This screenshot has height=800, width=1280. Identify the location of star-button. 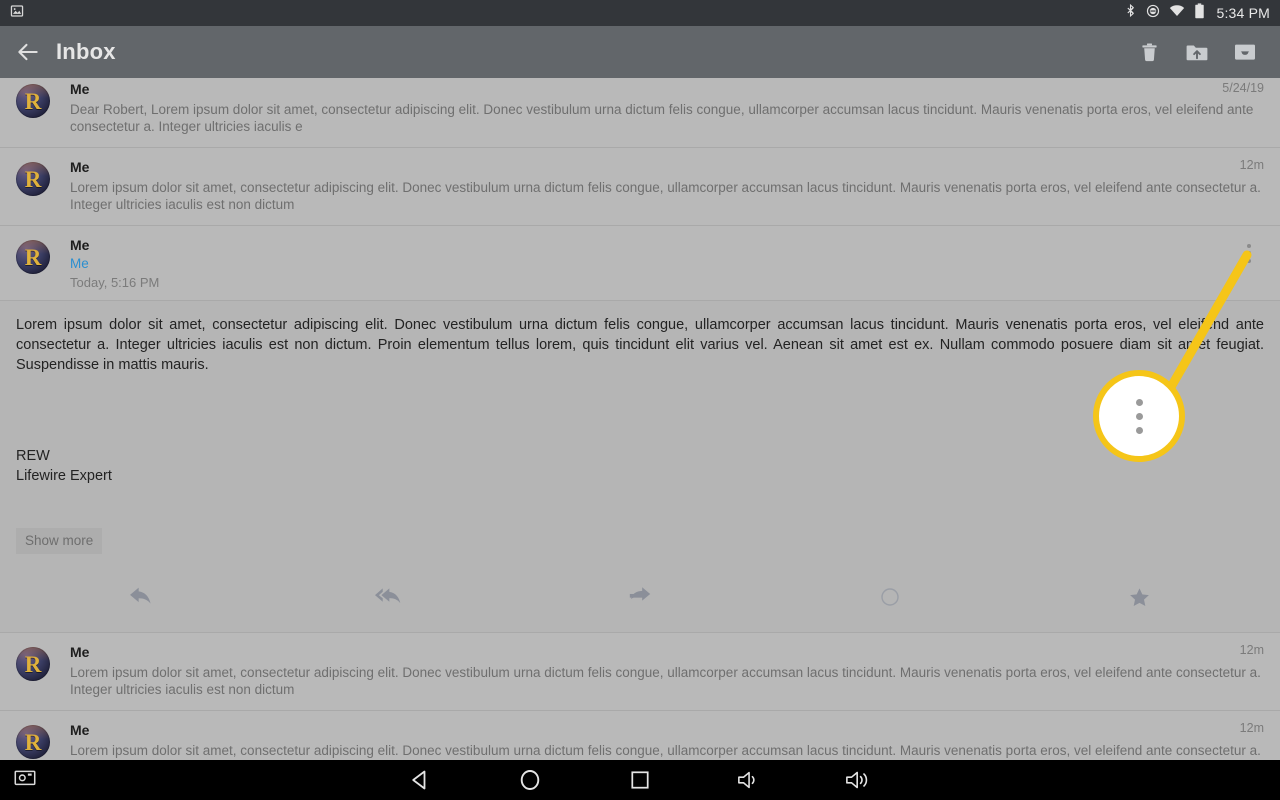
(1139, 597).